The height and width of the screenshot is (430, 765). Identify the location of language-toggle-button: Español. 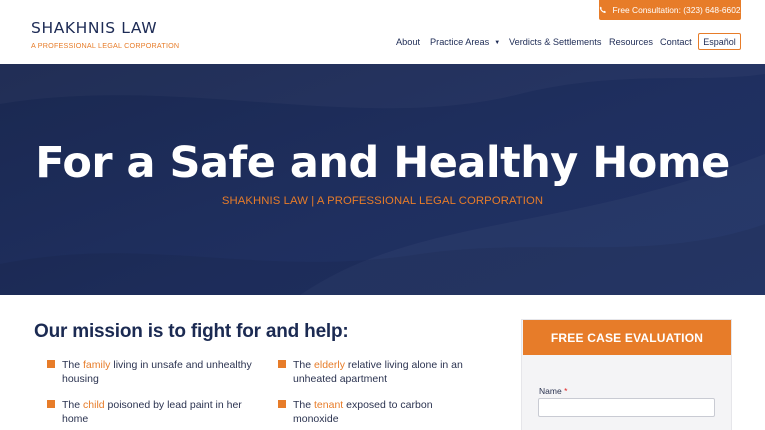
(719, 41).